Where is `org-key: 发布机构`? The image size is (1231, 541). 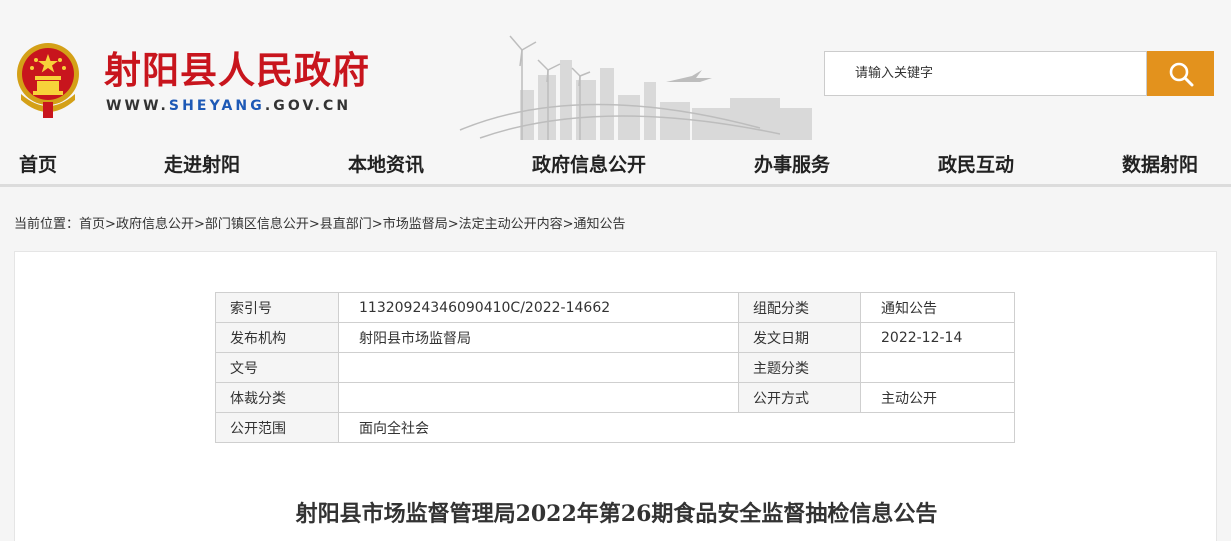
org-key: 发布机构 is located at coordinates (277, 337).